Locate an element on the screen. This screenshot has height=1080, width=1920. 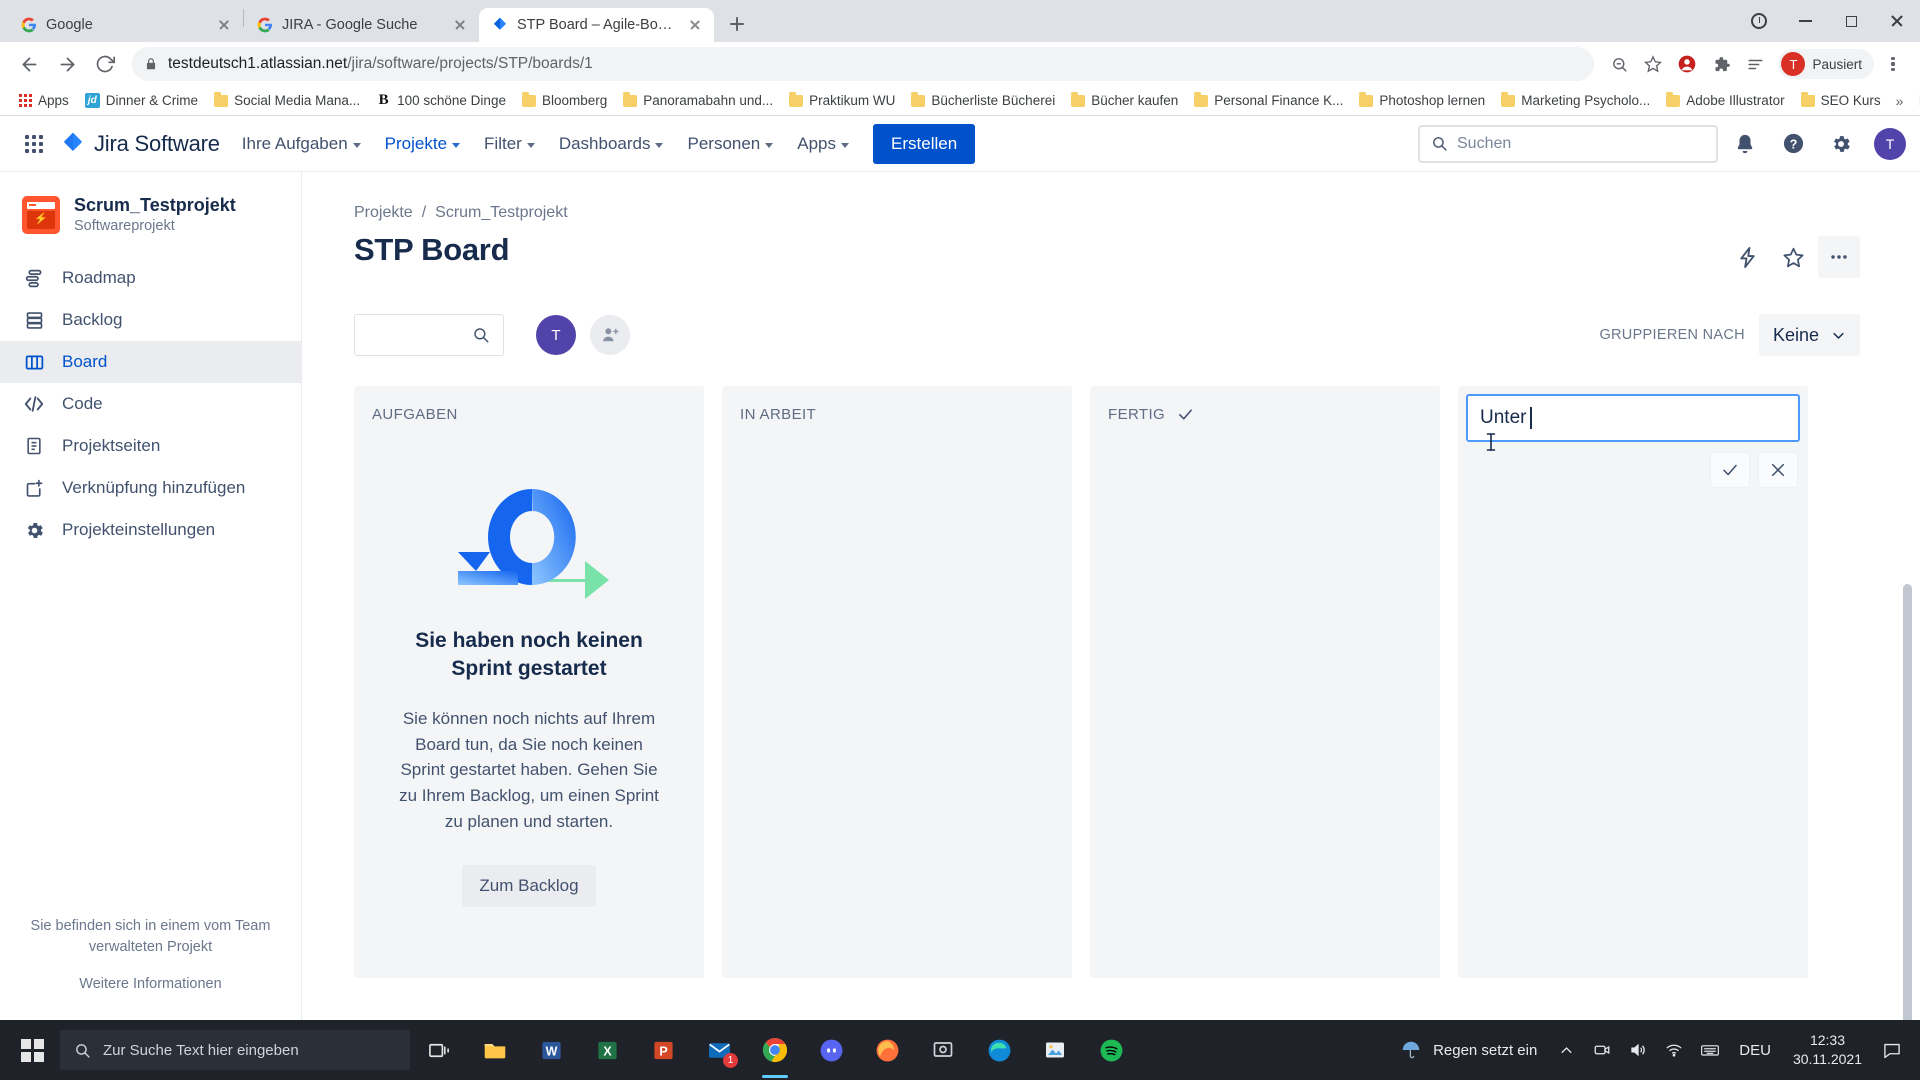
app-switcher-button is located at coordinates (34, 144).